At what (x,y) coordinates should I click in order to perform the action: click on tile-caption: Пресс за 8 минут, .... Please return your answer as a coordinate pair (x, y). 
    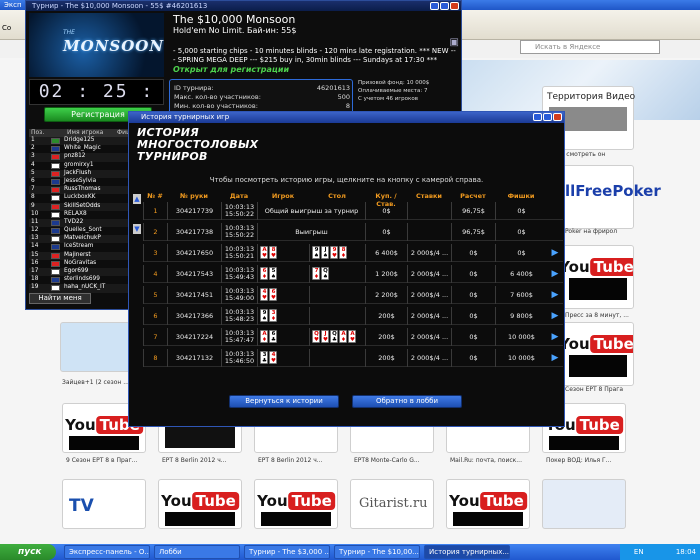
    Looking at the image, I should click on (597, 315).